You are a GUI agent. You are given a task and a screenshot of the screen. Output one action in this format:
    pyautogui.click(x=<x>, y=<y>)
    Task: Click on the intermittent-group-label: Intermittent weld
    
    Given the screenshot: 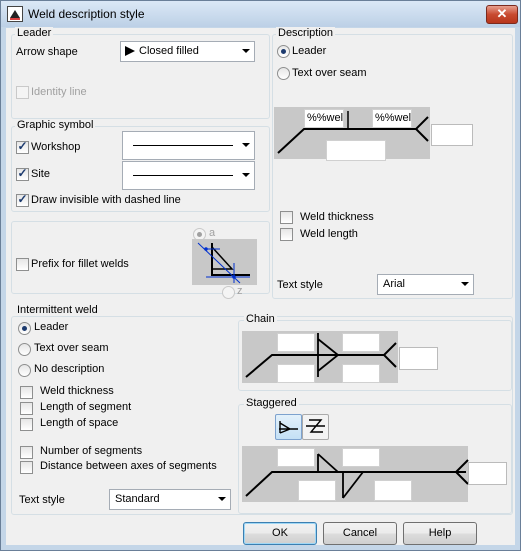 What is the action you would take?
    pyautogui.click(x=57, y=310)
    